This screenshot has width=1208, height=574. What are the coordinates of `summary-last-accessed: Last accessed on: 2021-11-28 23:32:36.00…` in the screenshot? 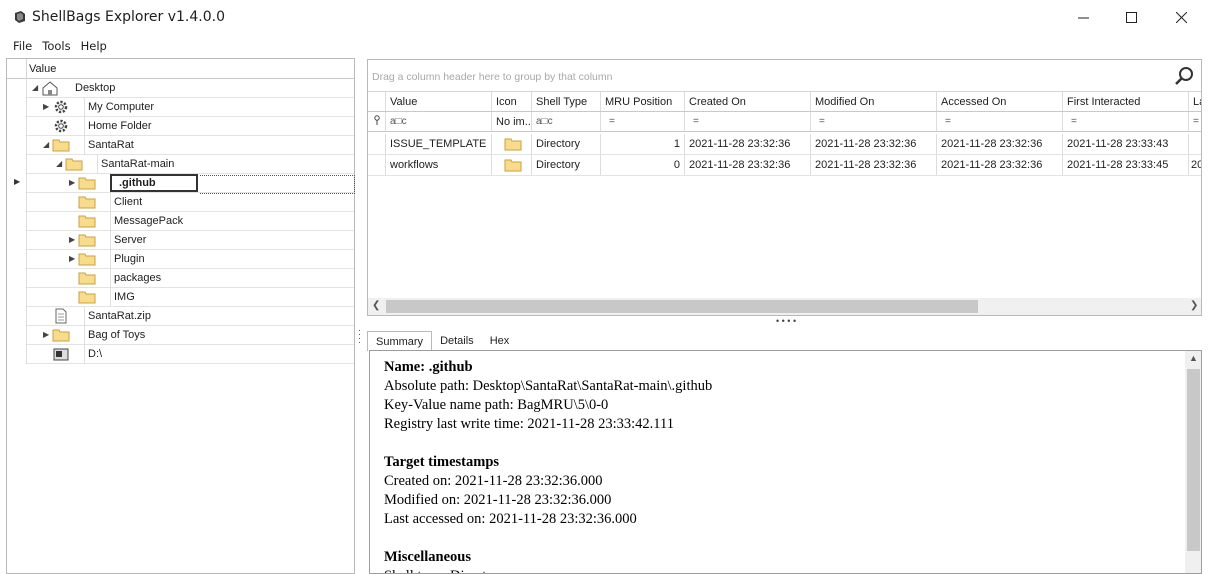 It's located at (510, 519).